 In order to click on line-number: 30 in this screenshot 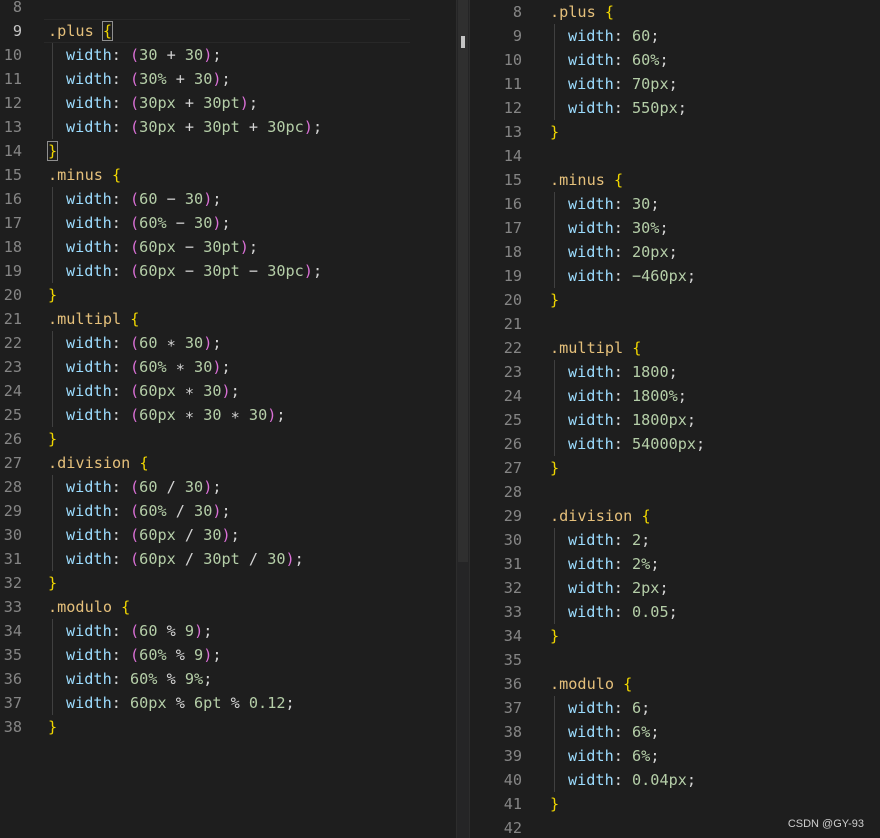, I will do `click(512, 540)`.